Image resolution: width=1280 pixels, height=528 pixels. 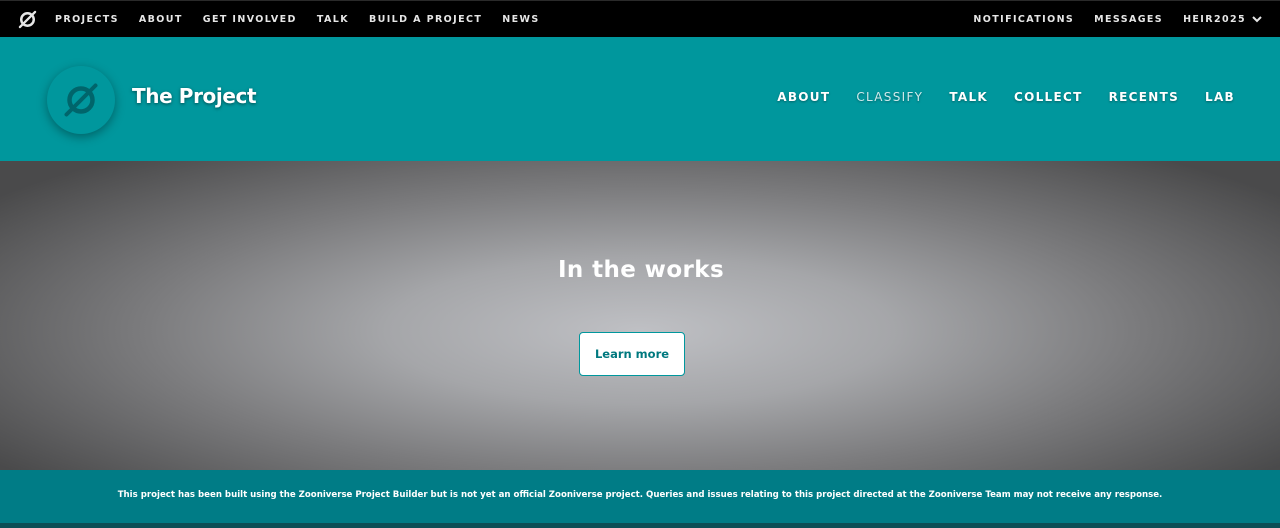 I want to click on learn-more-button: Learn more, so click(x=632, y=354).